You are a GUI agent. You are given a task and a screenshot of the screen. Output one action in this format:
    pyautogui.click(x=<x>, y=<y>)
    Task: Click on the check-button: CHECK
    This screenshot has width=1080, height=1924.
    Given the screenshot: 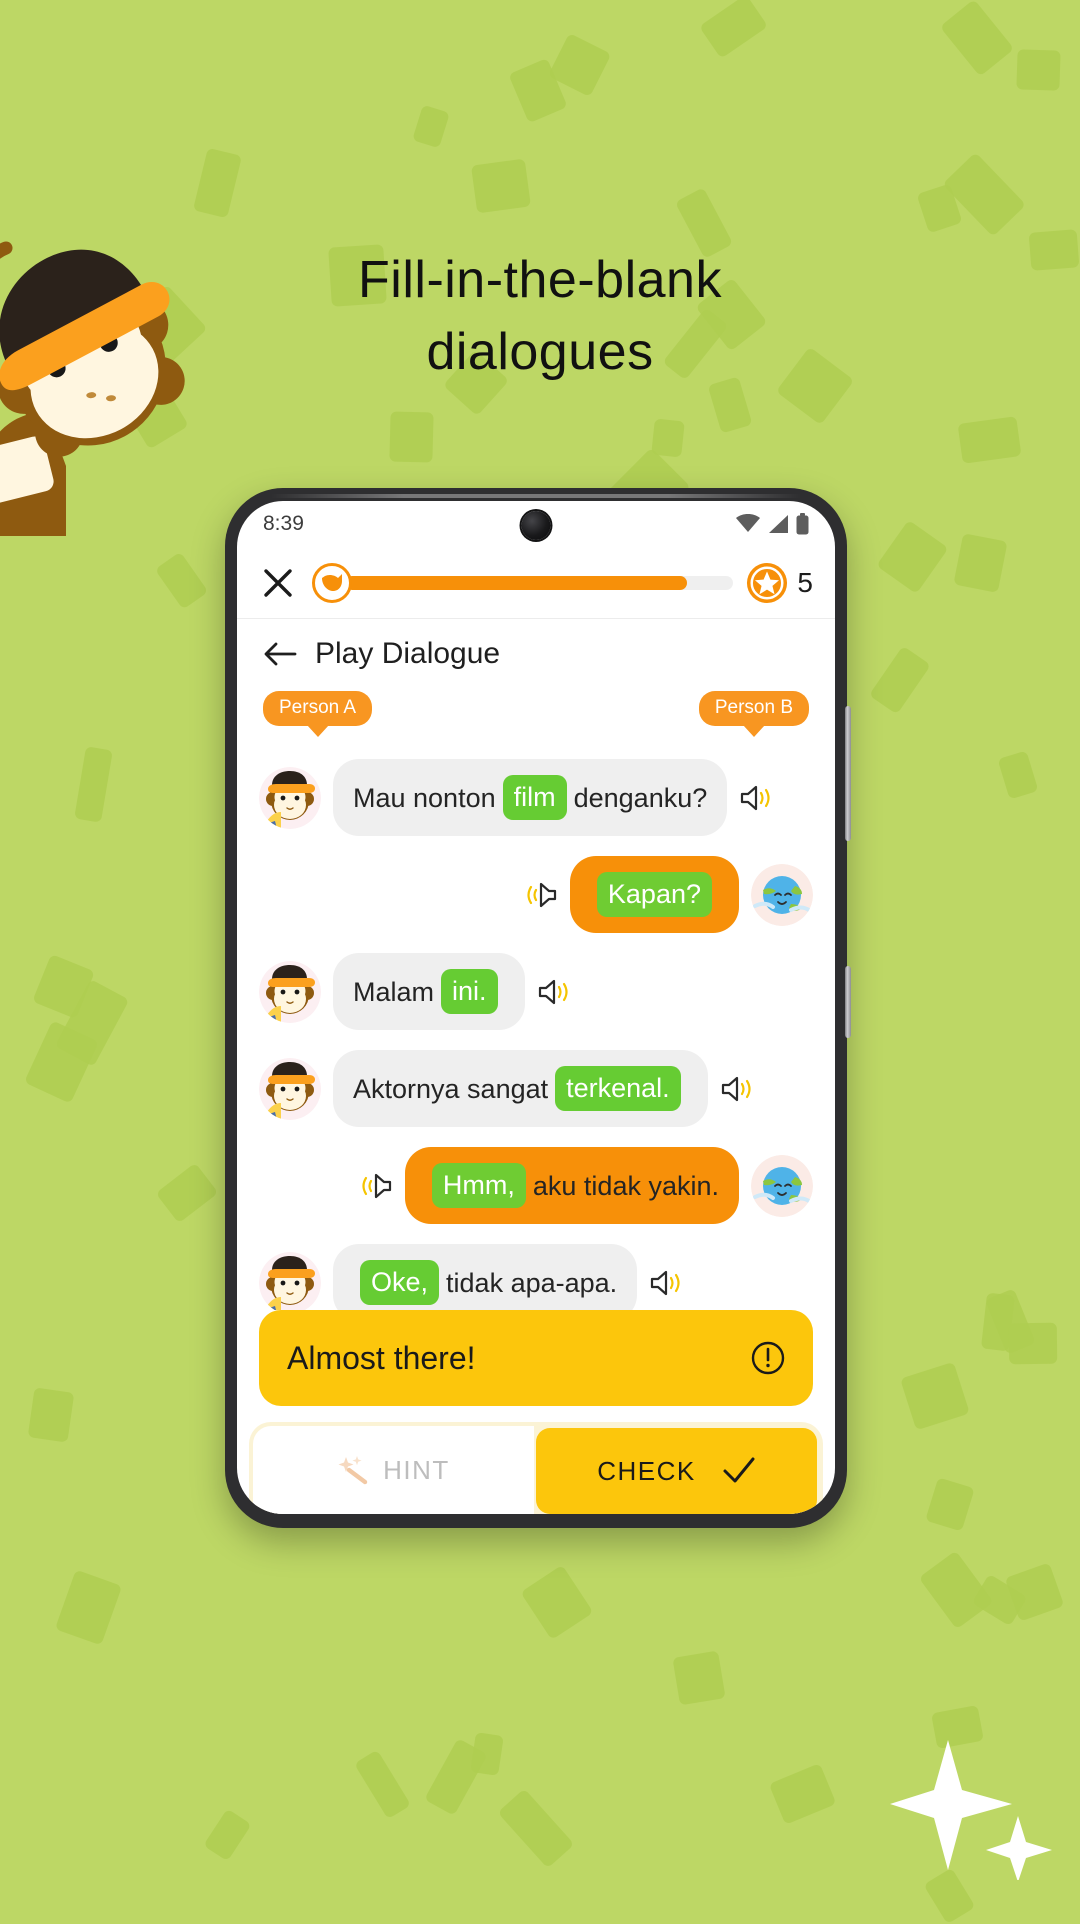 What is the action you would take?
    pyautogui.click(x=676, y=1471)
    